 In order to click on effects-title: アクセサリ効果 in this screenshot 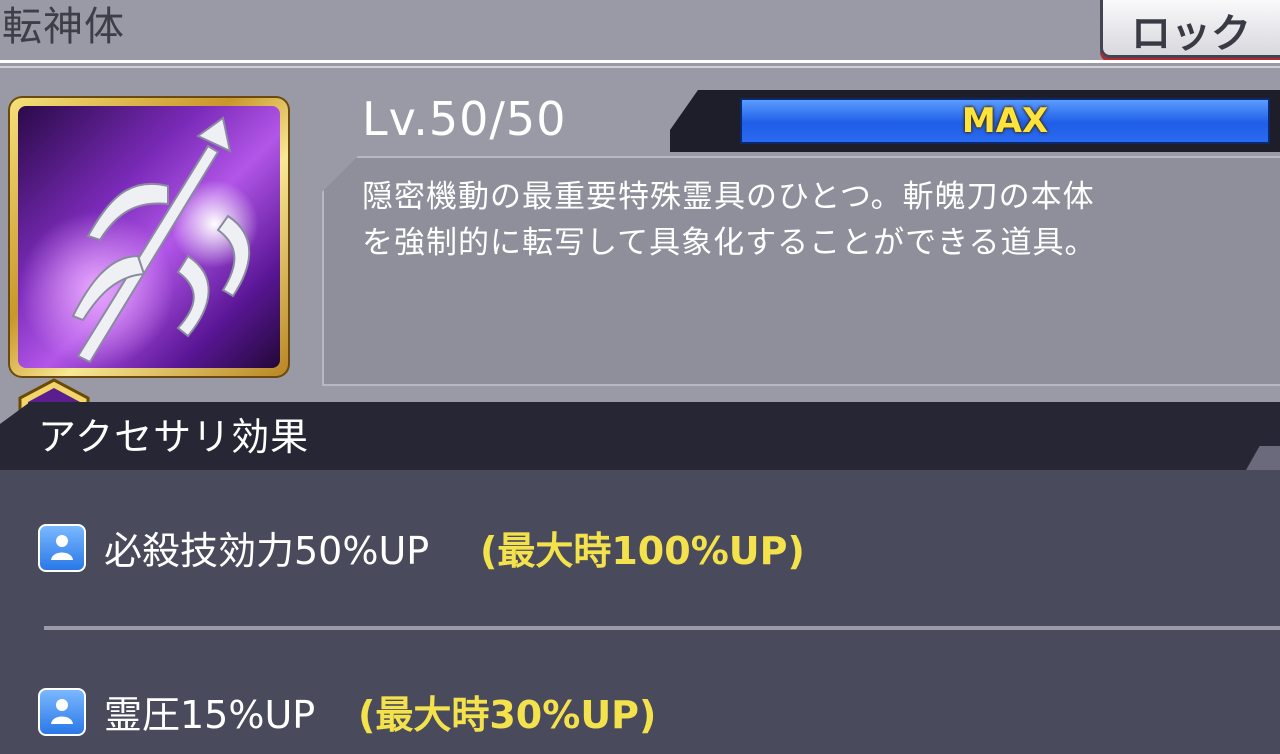, I will do `click(174, 437)`.